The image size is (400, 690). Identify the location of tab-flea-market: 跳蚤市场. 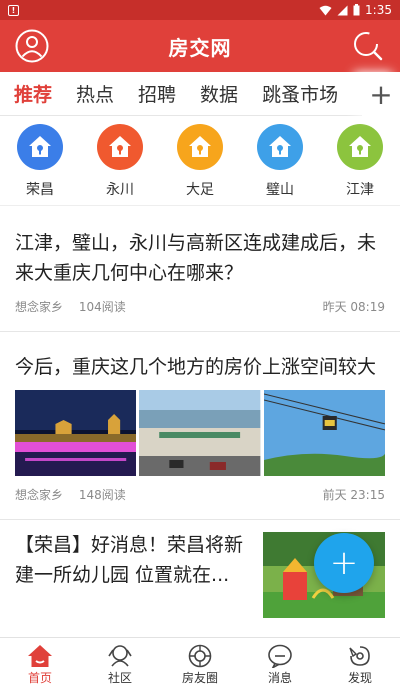
(300, 93).